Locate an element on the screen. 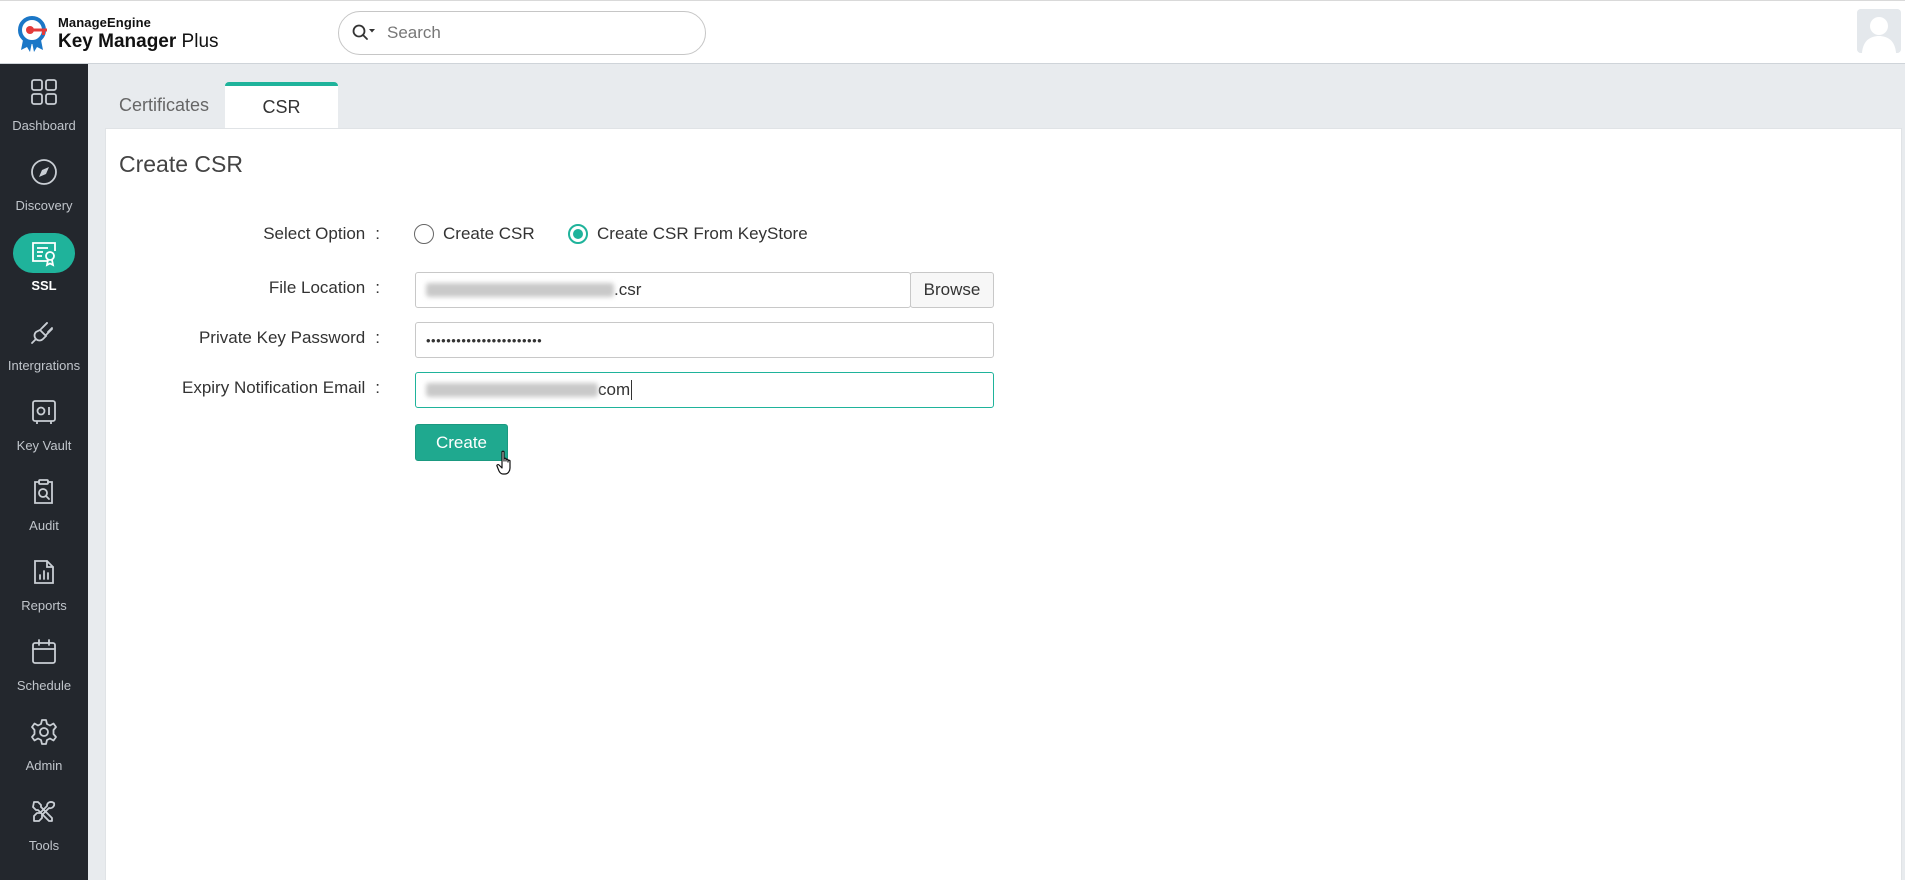 The height and width of the screenshot is (880, 1905). email-suffix: com is located at coordinates (614, 389).